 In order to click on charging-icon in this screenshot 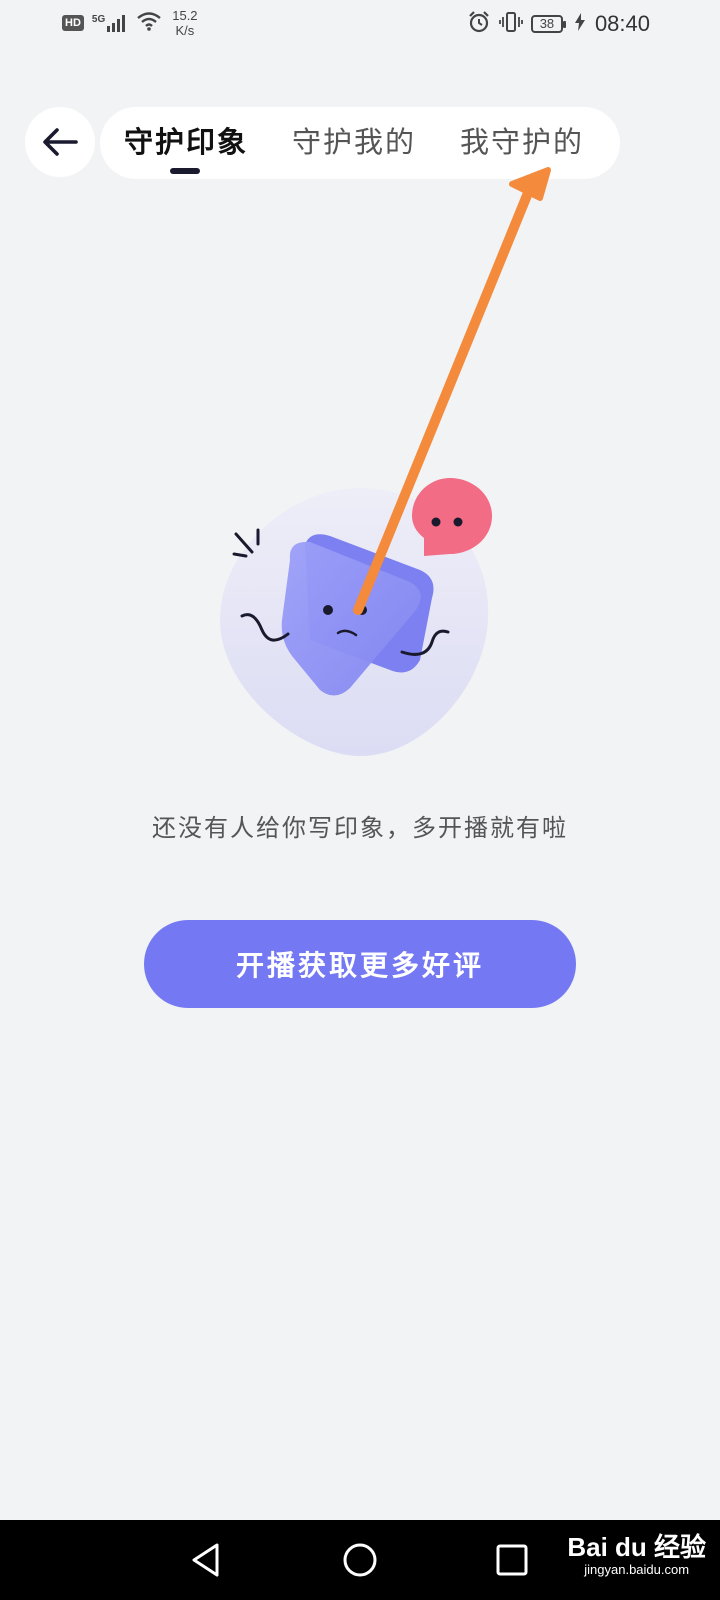, I will do `click(579, 24)`.